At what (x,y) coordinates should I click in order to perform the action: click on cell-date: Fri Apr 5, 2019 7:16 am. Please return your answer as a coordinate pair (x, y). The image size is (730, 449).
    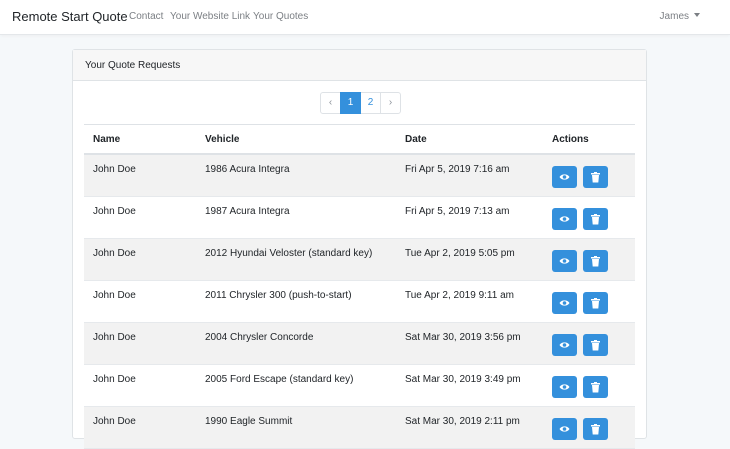
    Looking at the image, I should click on (457, 169).